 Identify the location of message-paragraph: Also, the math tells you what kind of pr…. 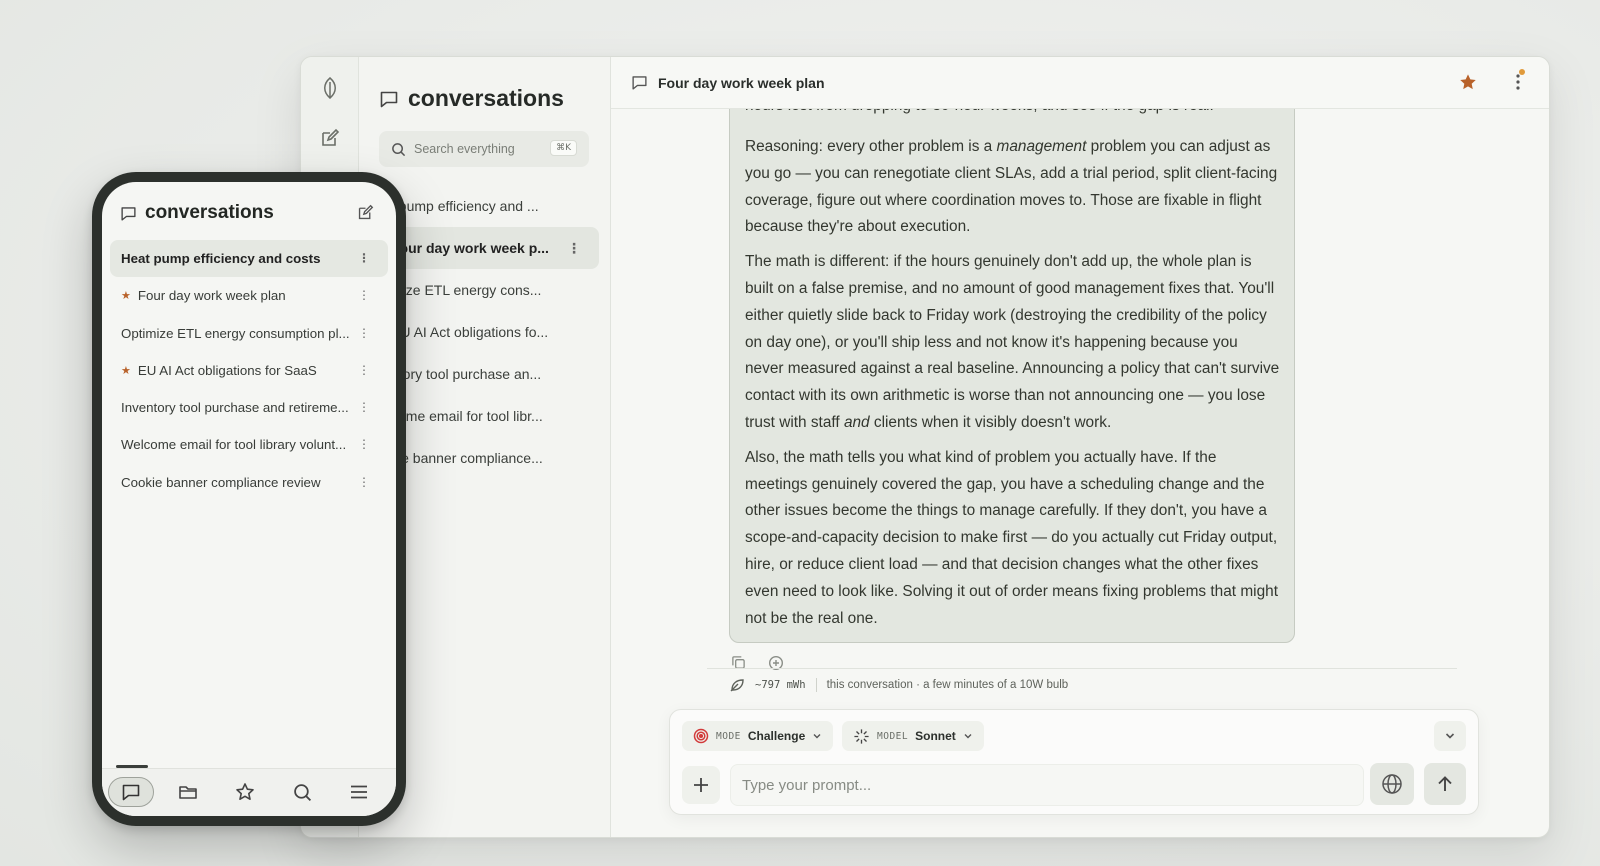
(1011, 537).